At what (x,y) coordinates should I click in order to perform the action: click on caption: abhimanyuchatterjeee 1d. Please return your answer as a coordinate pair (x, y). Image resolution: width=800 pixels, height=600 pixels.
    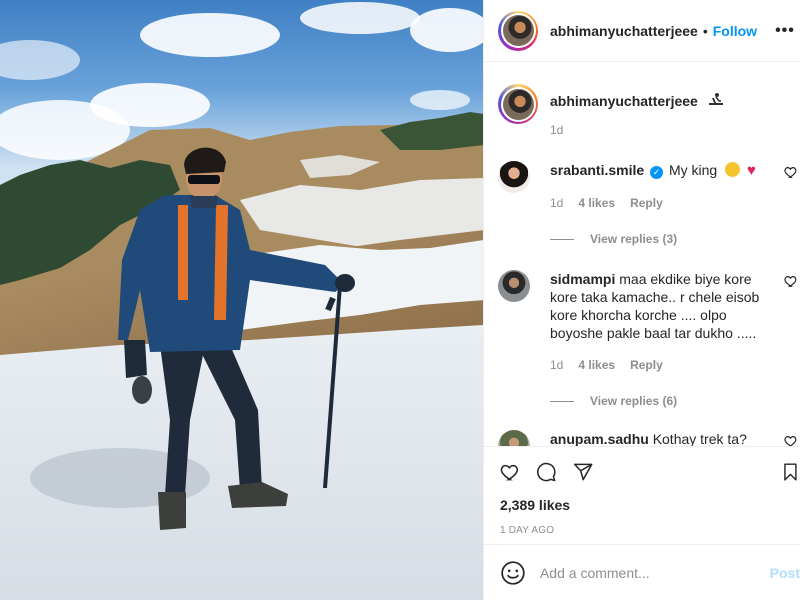
    Looking at the image, I should click on (649, 99).